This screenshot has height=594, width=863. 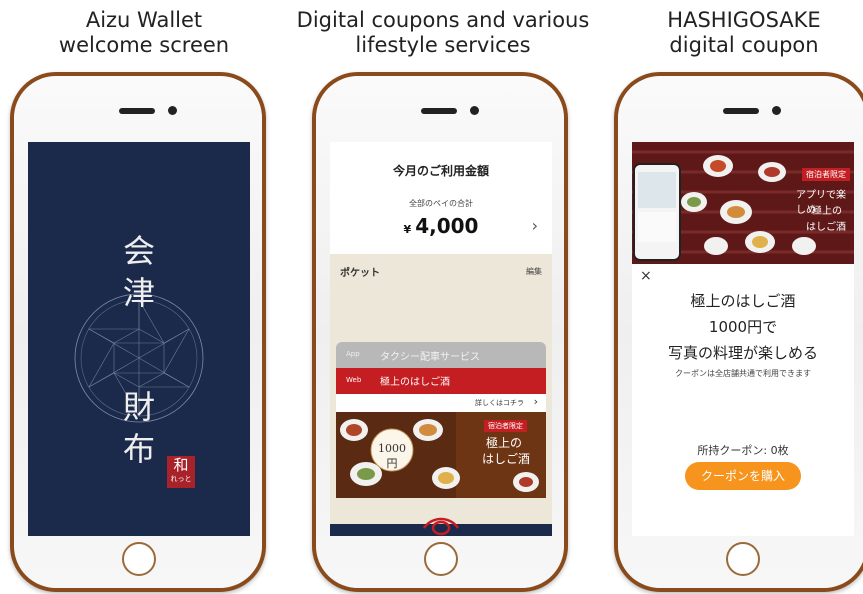 What do you see at coordinates (743, 203) in the screenshot?
I see `coupon-hero-image: 宿泊者限定 アプリで楽しめ 極上の はしご酒` at bounding box center [743, 203].